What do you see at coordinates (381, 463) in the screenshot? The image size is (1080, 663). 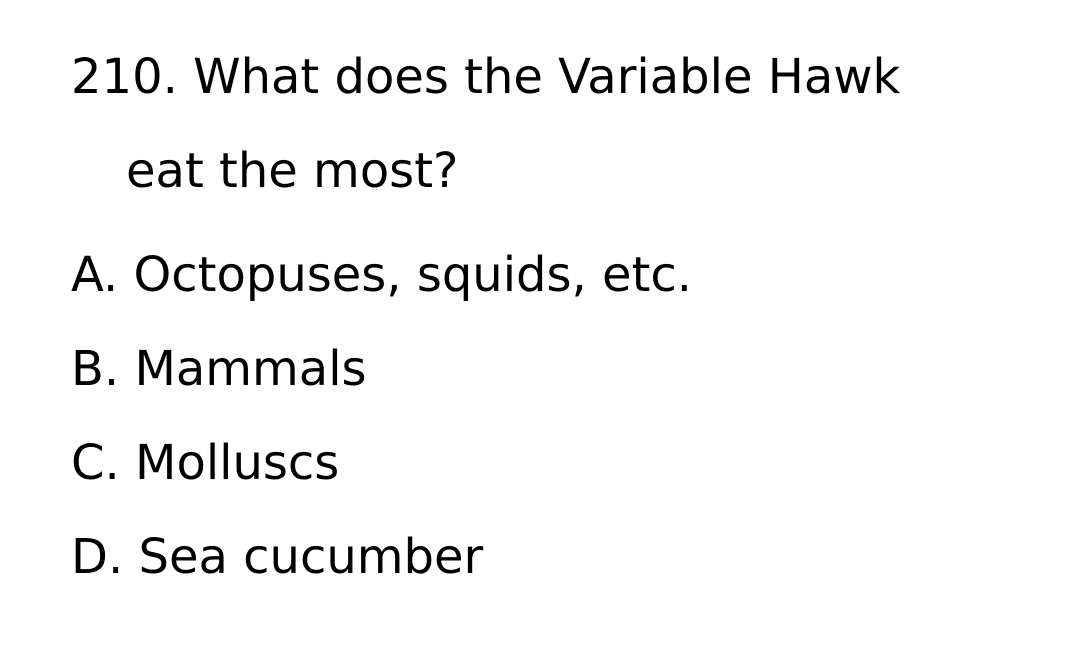 I see `option-c: C. Molluscs` at bounding box center [381, 463].